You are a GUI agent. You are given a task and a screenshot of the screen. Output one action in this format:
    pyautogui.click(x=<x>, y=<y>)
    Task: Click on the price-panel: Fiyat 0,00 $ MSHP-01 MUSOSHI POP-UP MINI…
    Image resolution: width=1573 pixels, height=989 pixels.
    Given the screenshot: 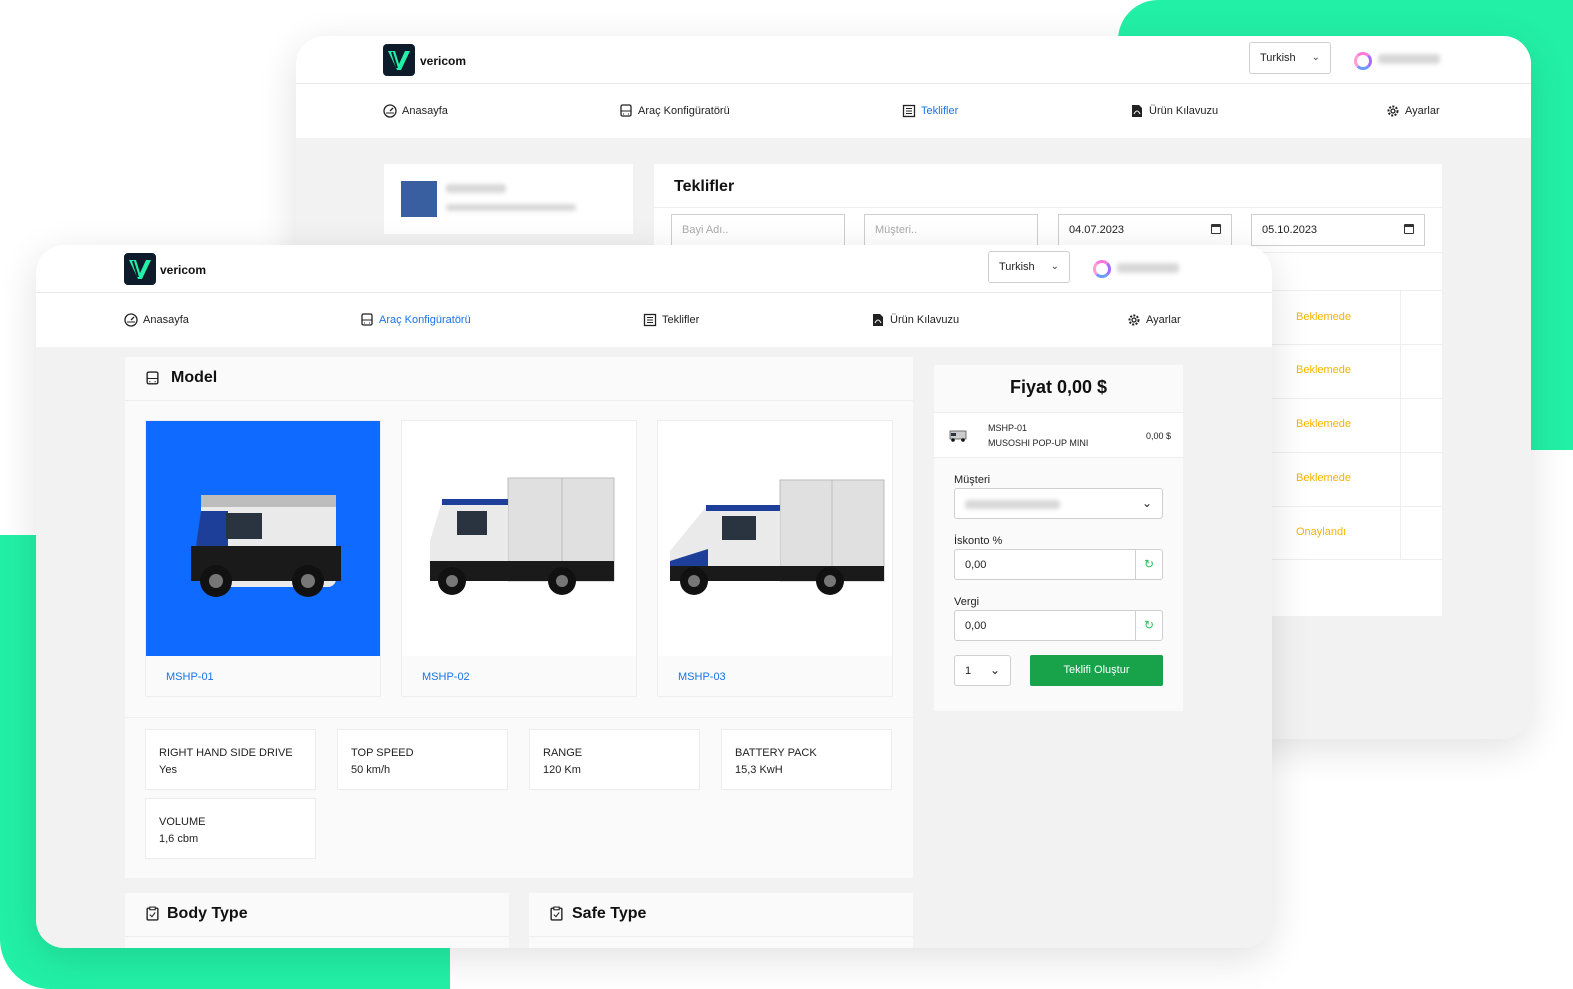 What is the action you would take?
    pyautogui.click(x=1058, y=538)
    